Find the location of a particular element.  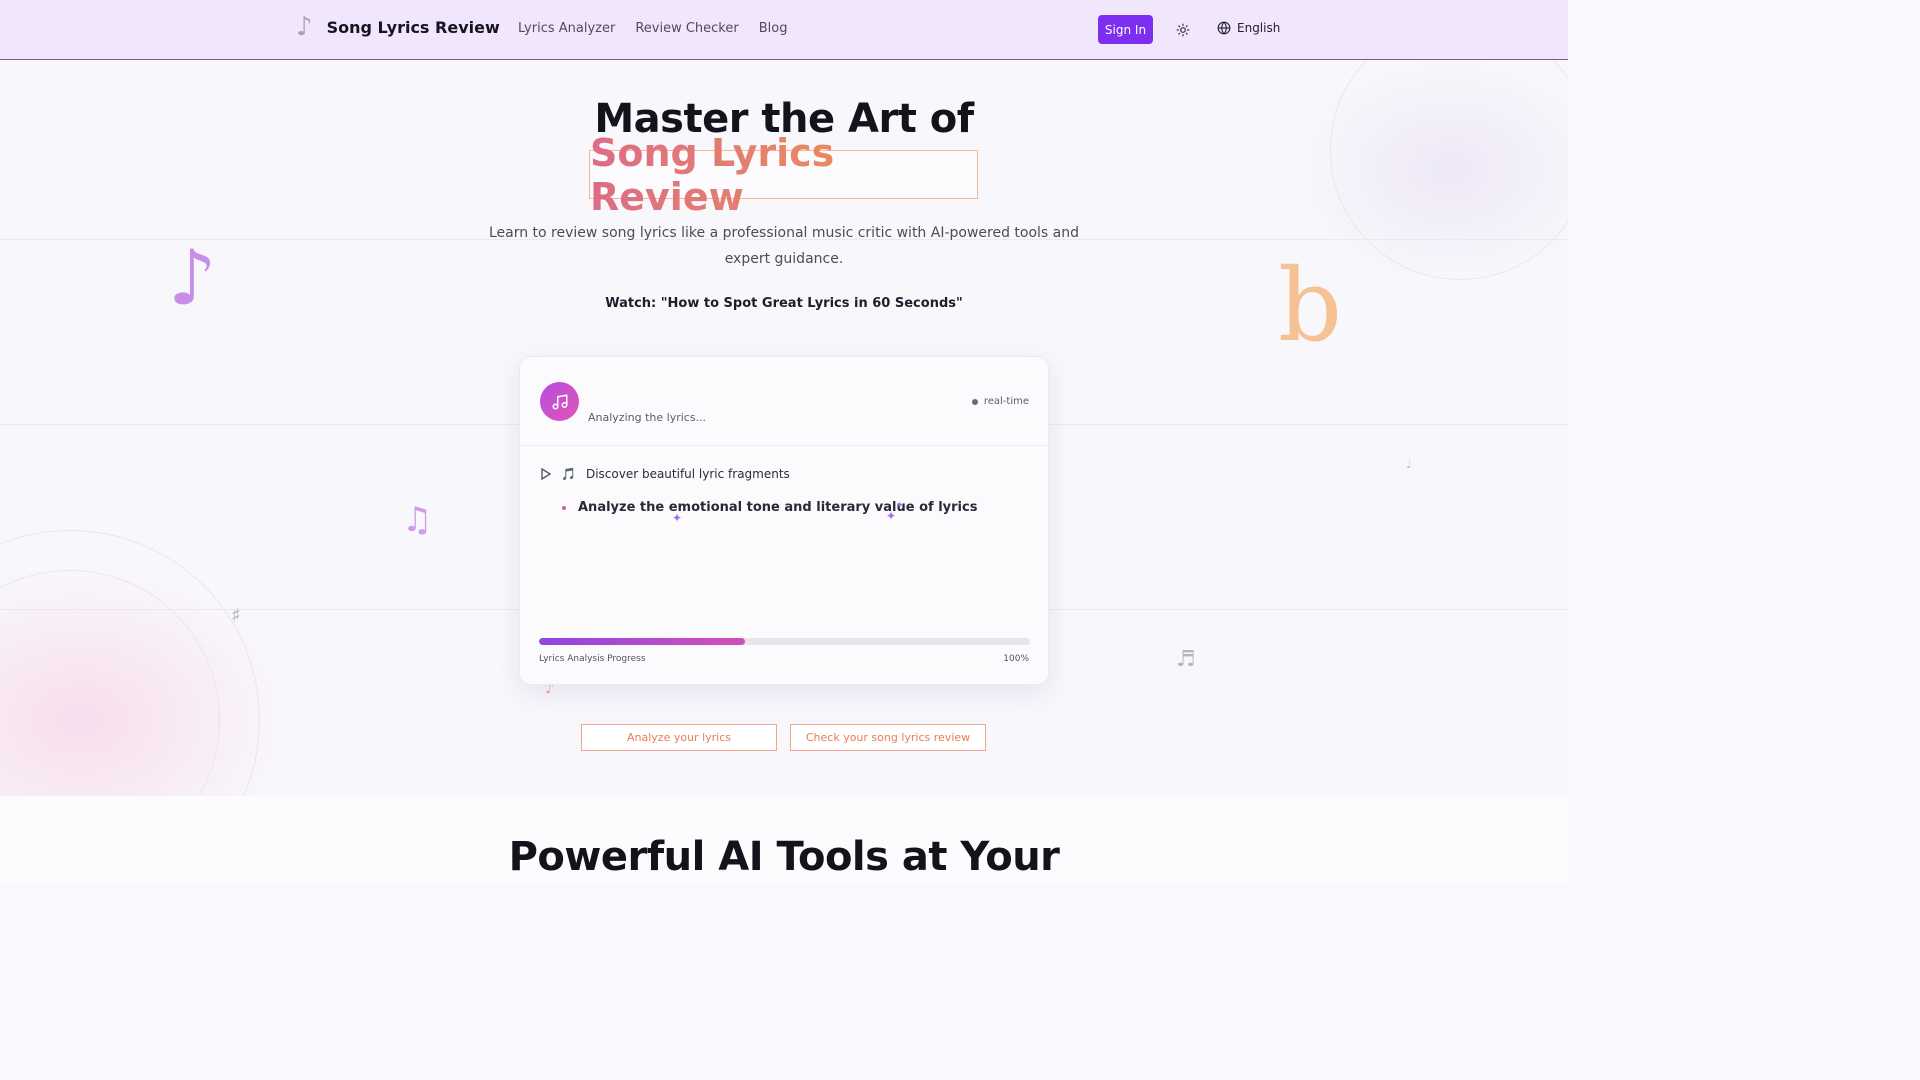

main-nav: Lyrics Analyzer Review Checker Blog is located at coordinates (652, 28).